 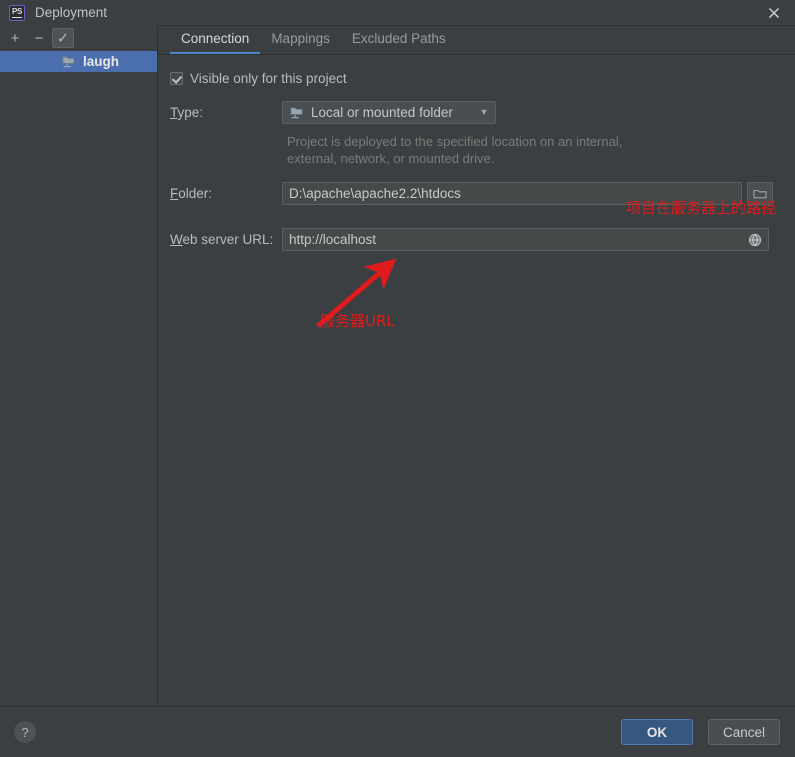 I want to click on web-server-url-label-rest: eb server URL:, so click(x=228, y=239).